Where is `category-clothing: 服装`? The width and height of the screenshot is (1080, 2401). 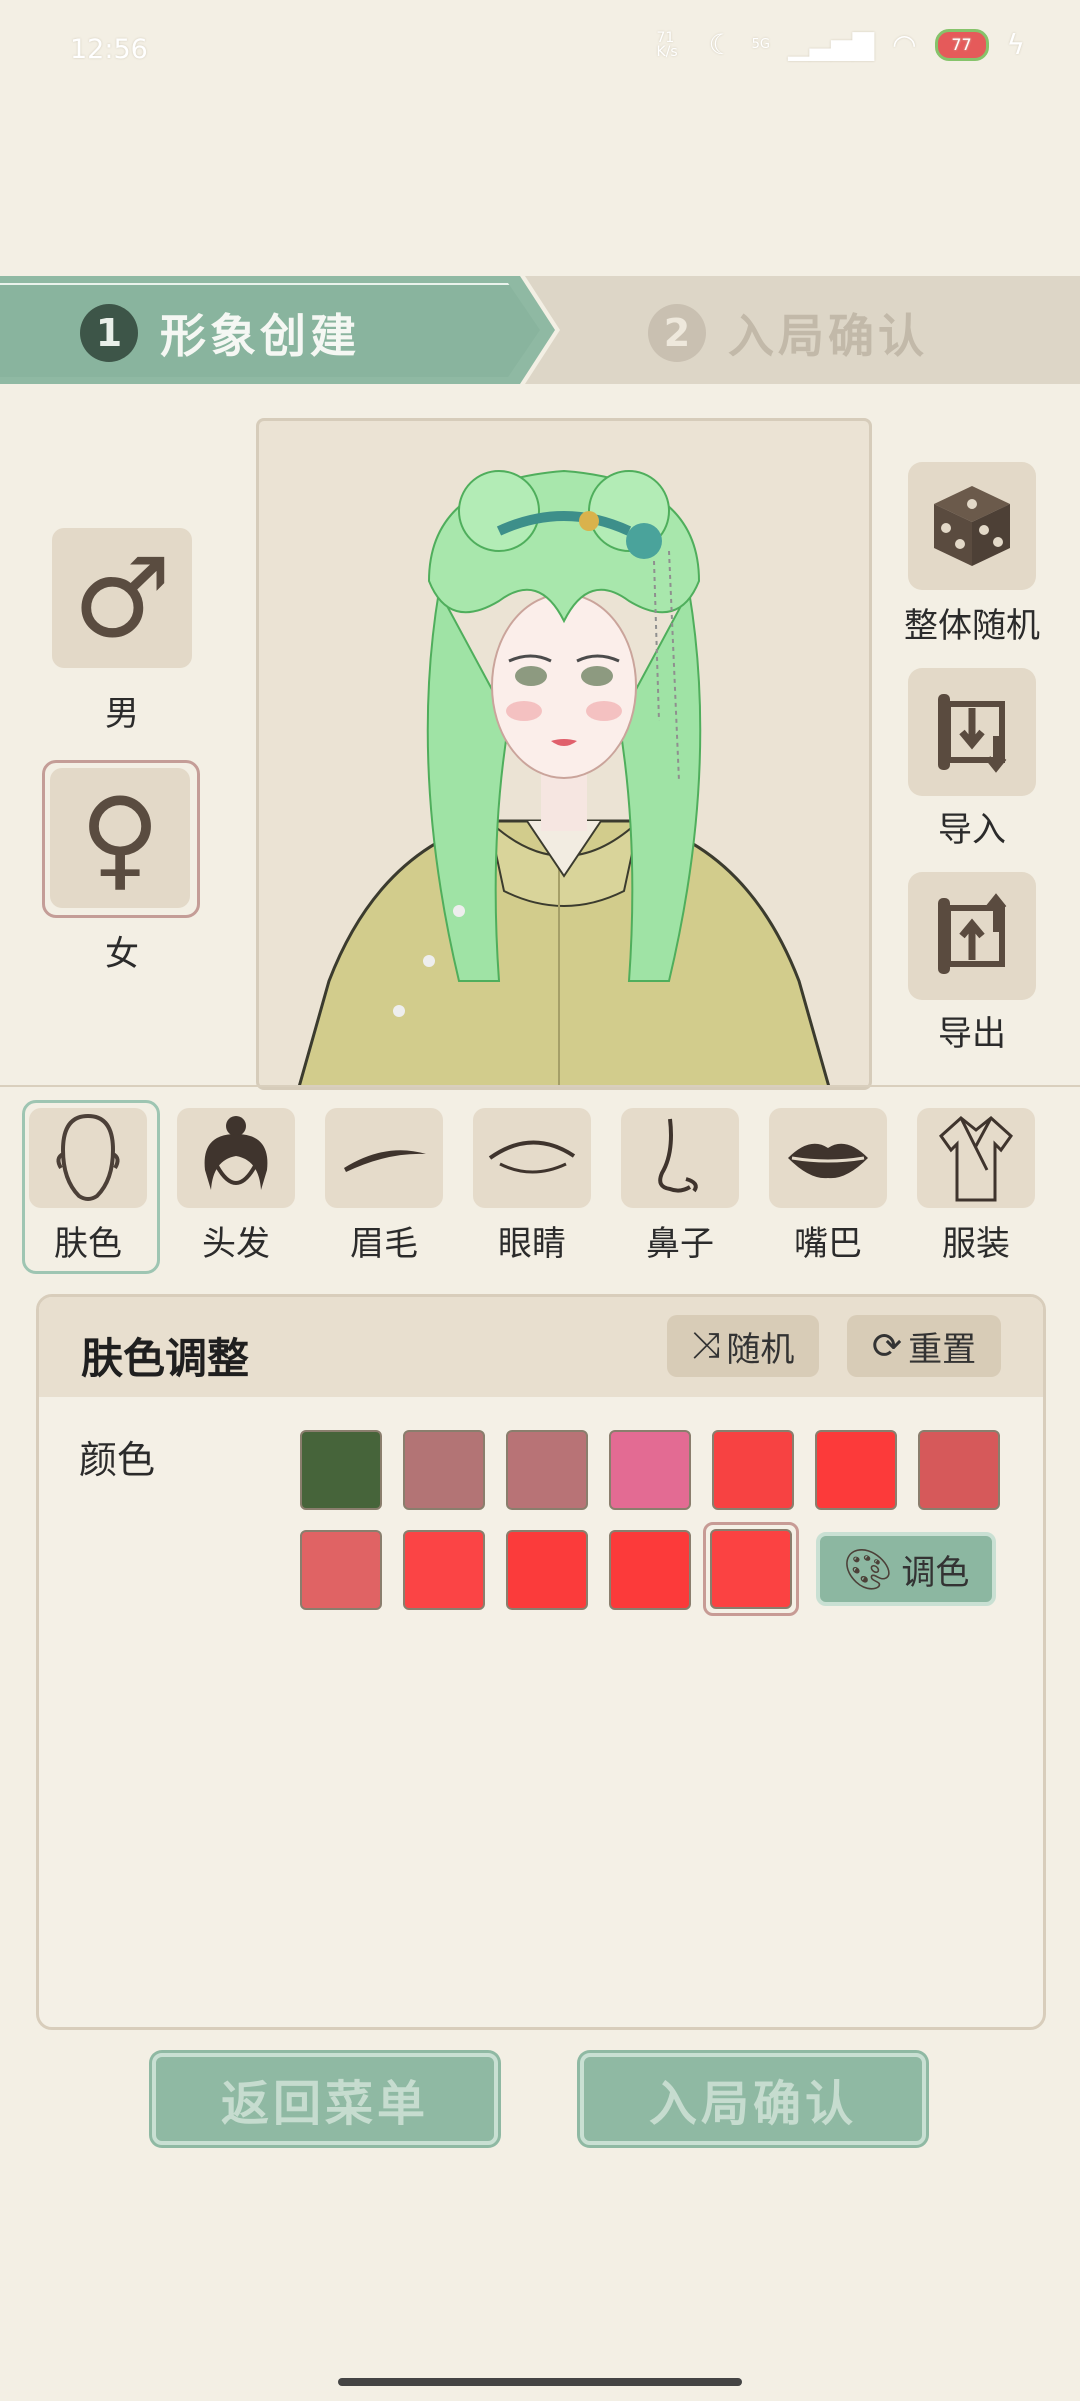
category-clothing: 服装 is located at coordinates (981, 1186).